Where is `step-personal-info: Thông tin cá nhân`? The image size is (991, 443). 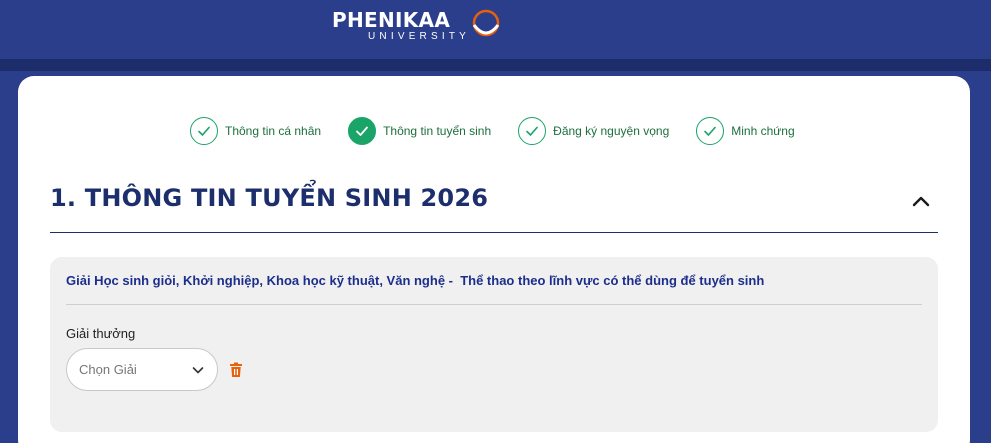
step-personal-info: Thông tin cá nhân is located at coordinates (255, 131).